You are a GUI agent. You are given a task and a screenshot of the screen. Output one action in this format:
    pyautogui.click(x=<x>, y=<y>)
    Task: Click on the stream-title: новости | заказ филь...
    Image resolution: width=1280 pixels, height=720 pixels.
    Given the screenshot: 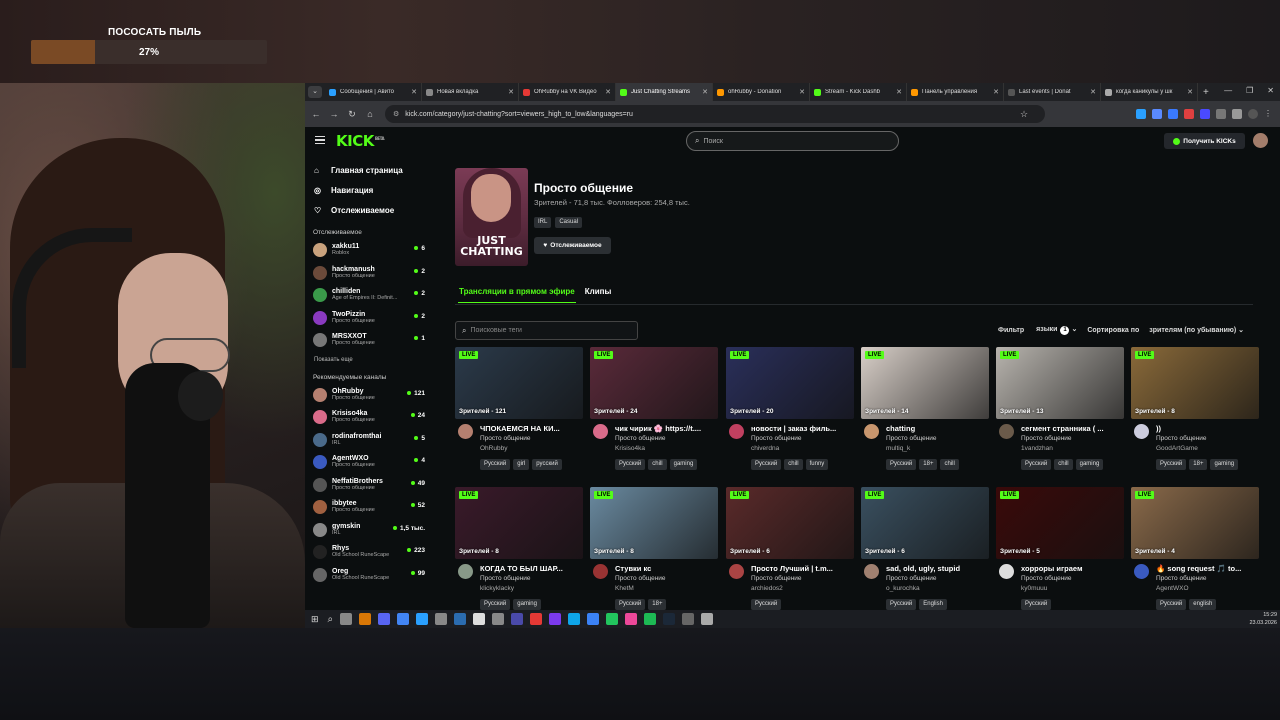 What is the action you would take?
    pyautogui.click(x=801, y=428)
    